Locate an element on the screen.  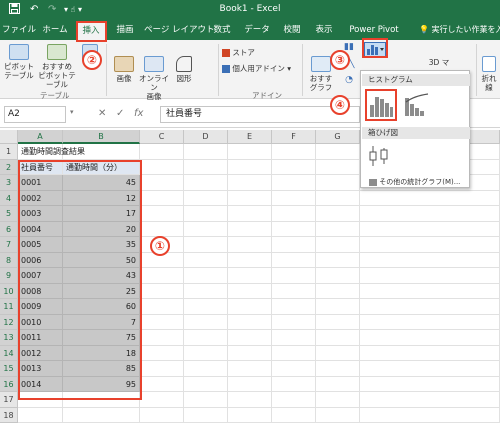
boxwhisker-chart-option is located at coordinates (379, 156).